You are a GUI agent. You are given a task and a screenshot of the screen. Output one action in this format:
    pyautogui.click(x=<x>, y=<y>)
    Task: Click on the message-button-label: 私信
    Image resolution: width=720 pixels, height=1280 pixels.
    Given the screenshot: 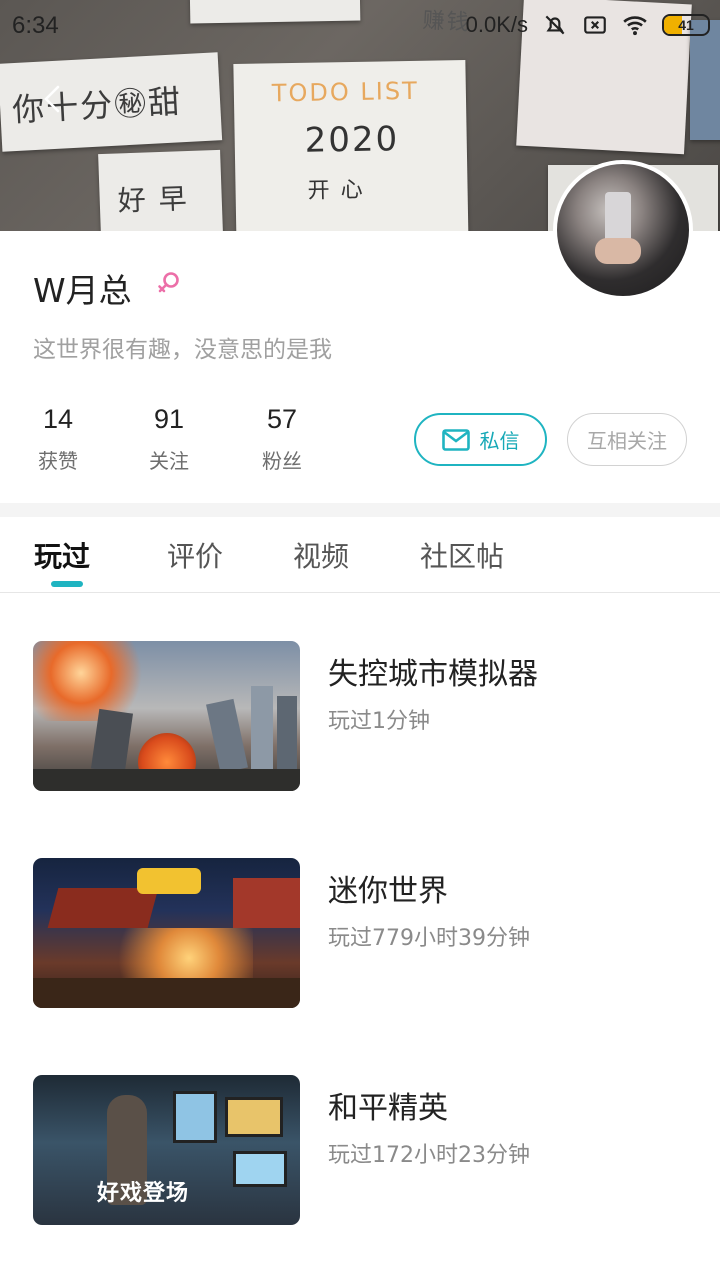 What is the action you would take?
    pyautogui.click(x=499, y=441)
    